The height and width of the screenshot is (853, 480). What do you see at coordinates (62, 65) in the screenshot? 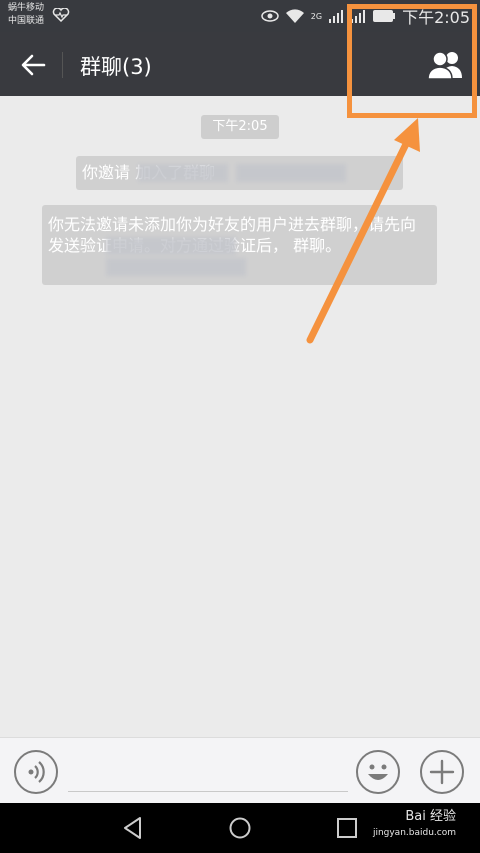
I see `title-divider` at bounding box center [62, 65].